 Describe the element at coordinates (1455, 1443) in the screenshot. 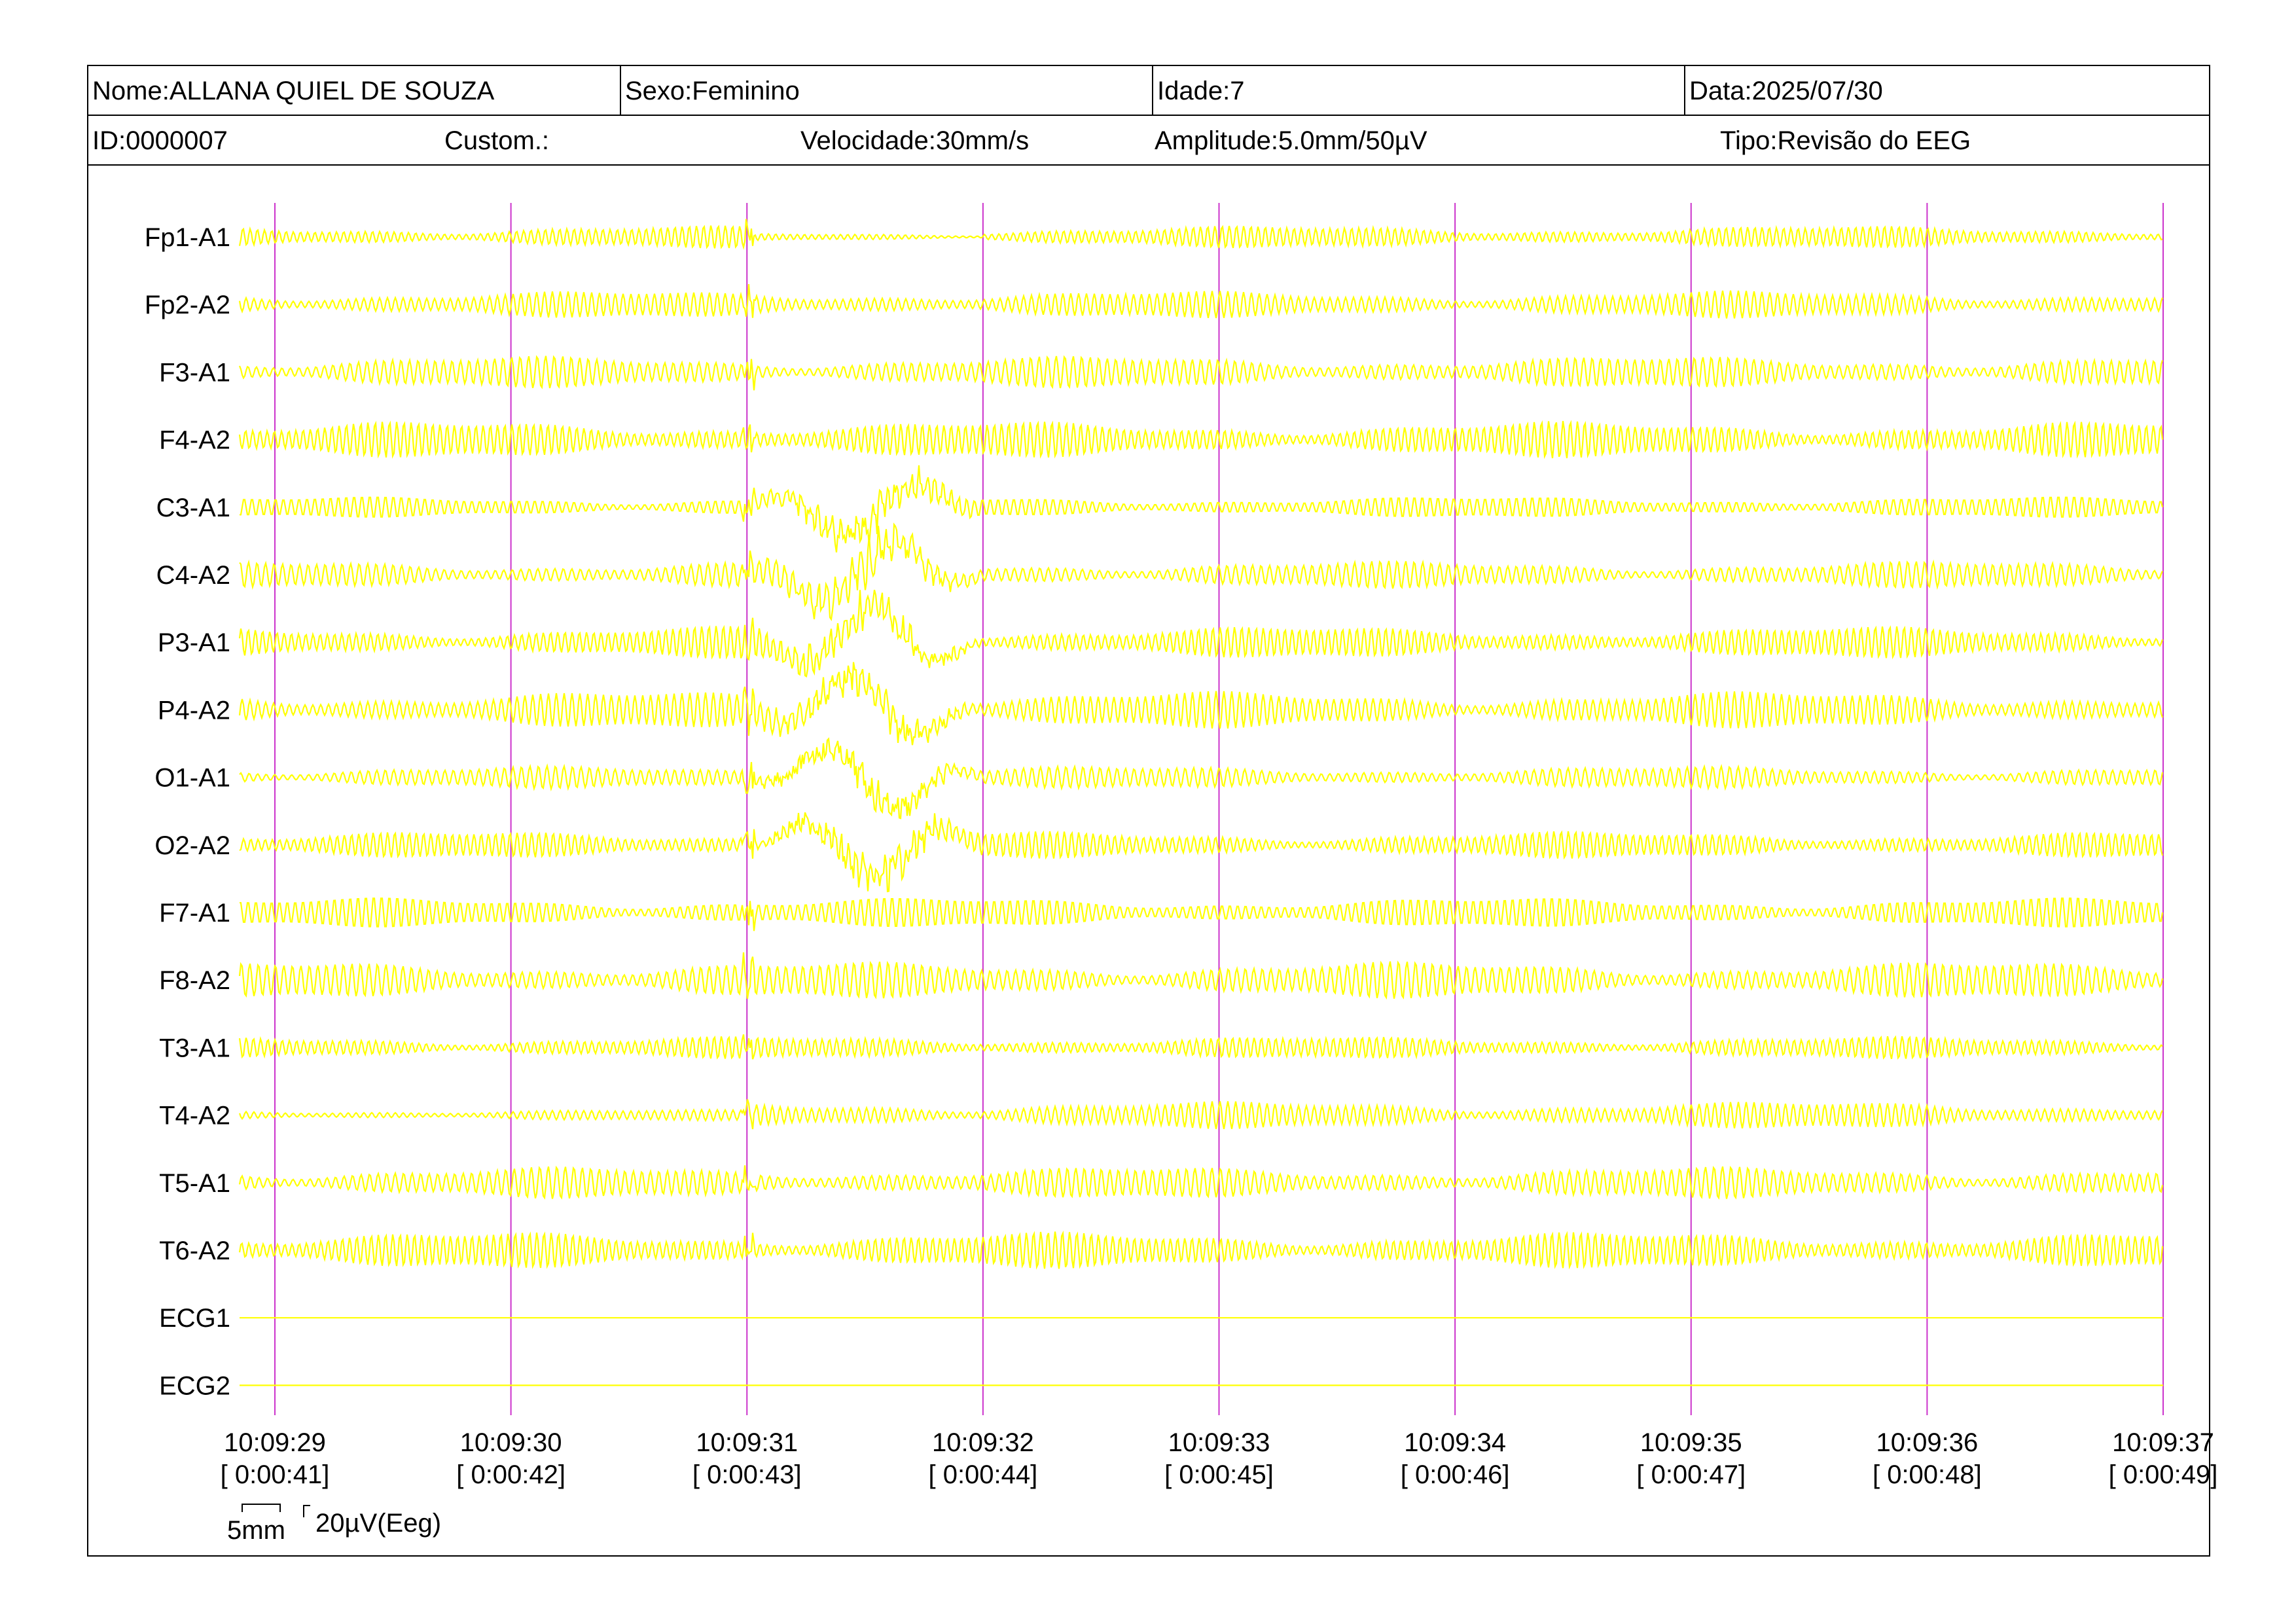

I see `time-clock-label: 10:09:34` at that location.